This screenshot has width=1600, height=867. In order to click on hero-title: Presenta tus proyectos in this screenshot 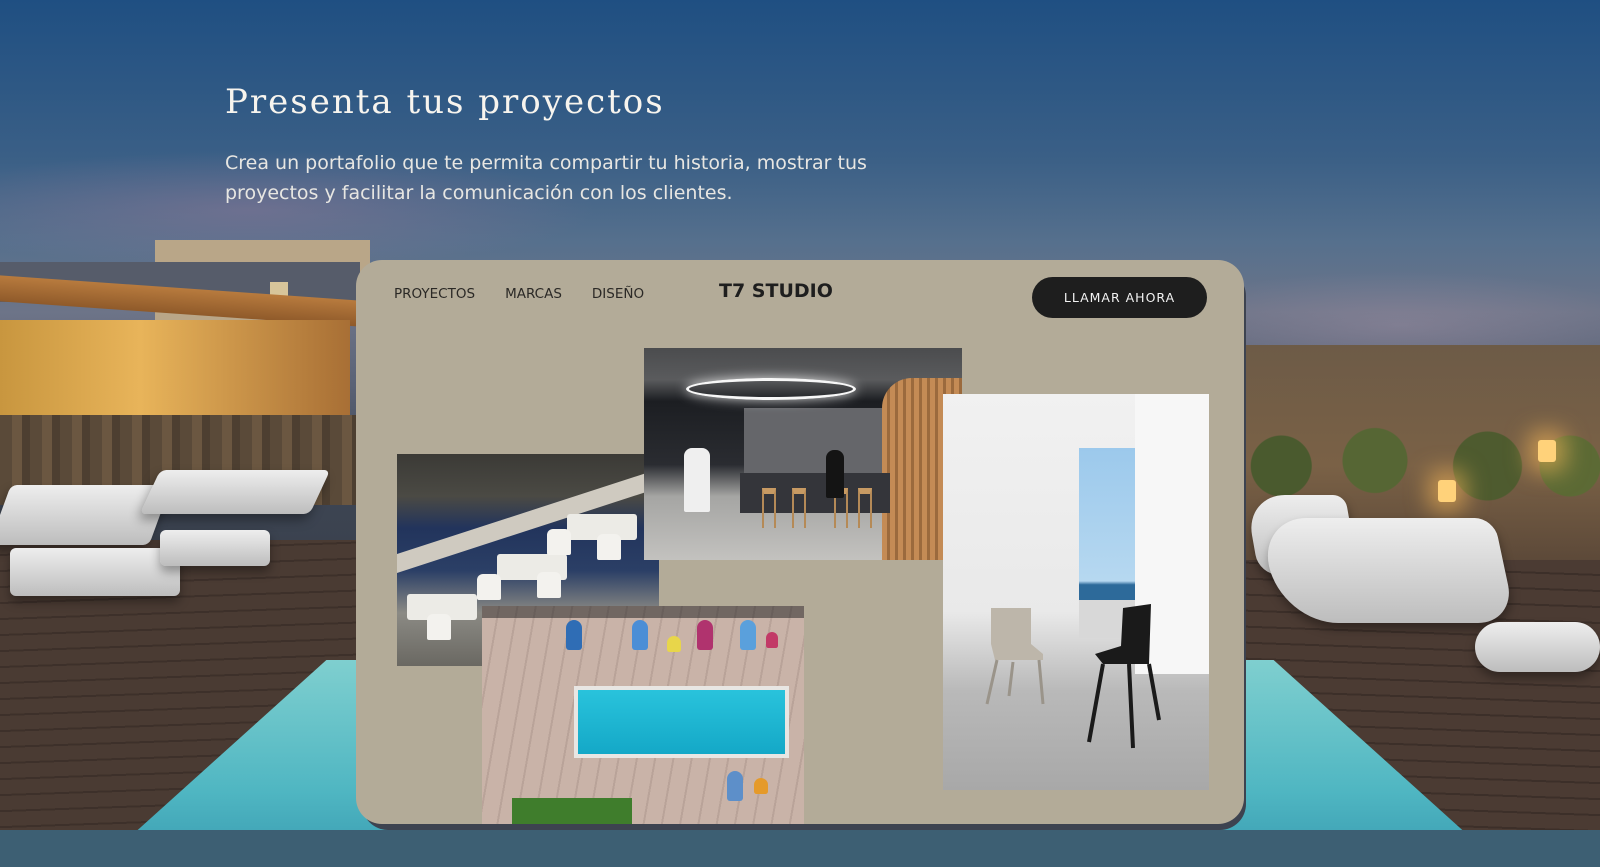, I will do `click(445, 102)`.